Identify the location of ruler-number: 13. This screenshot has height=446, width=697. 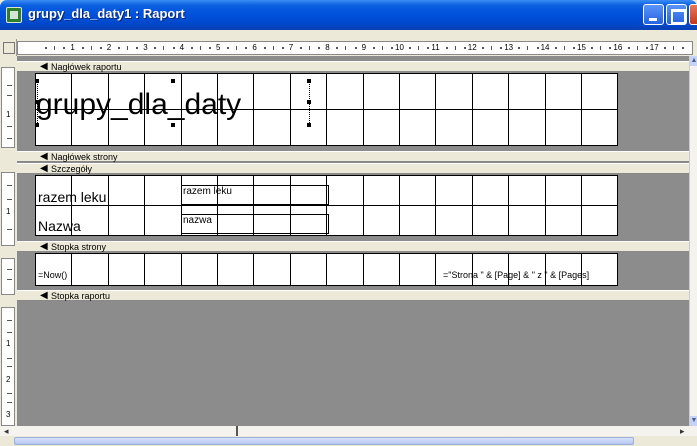
(509, 47).